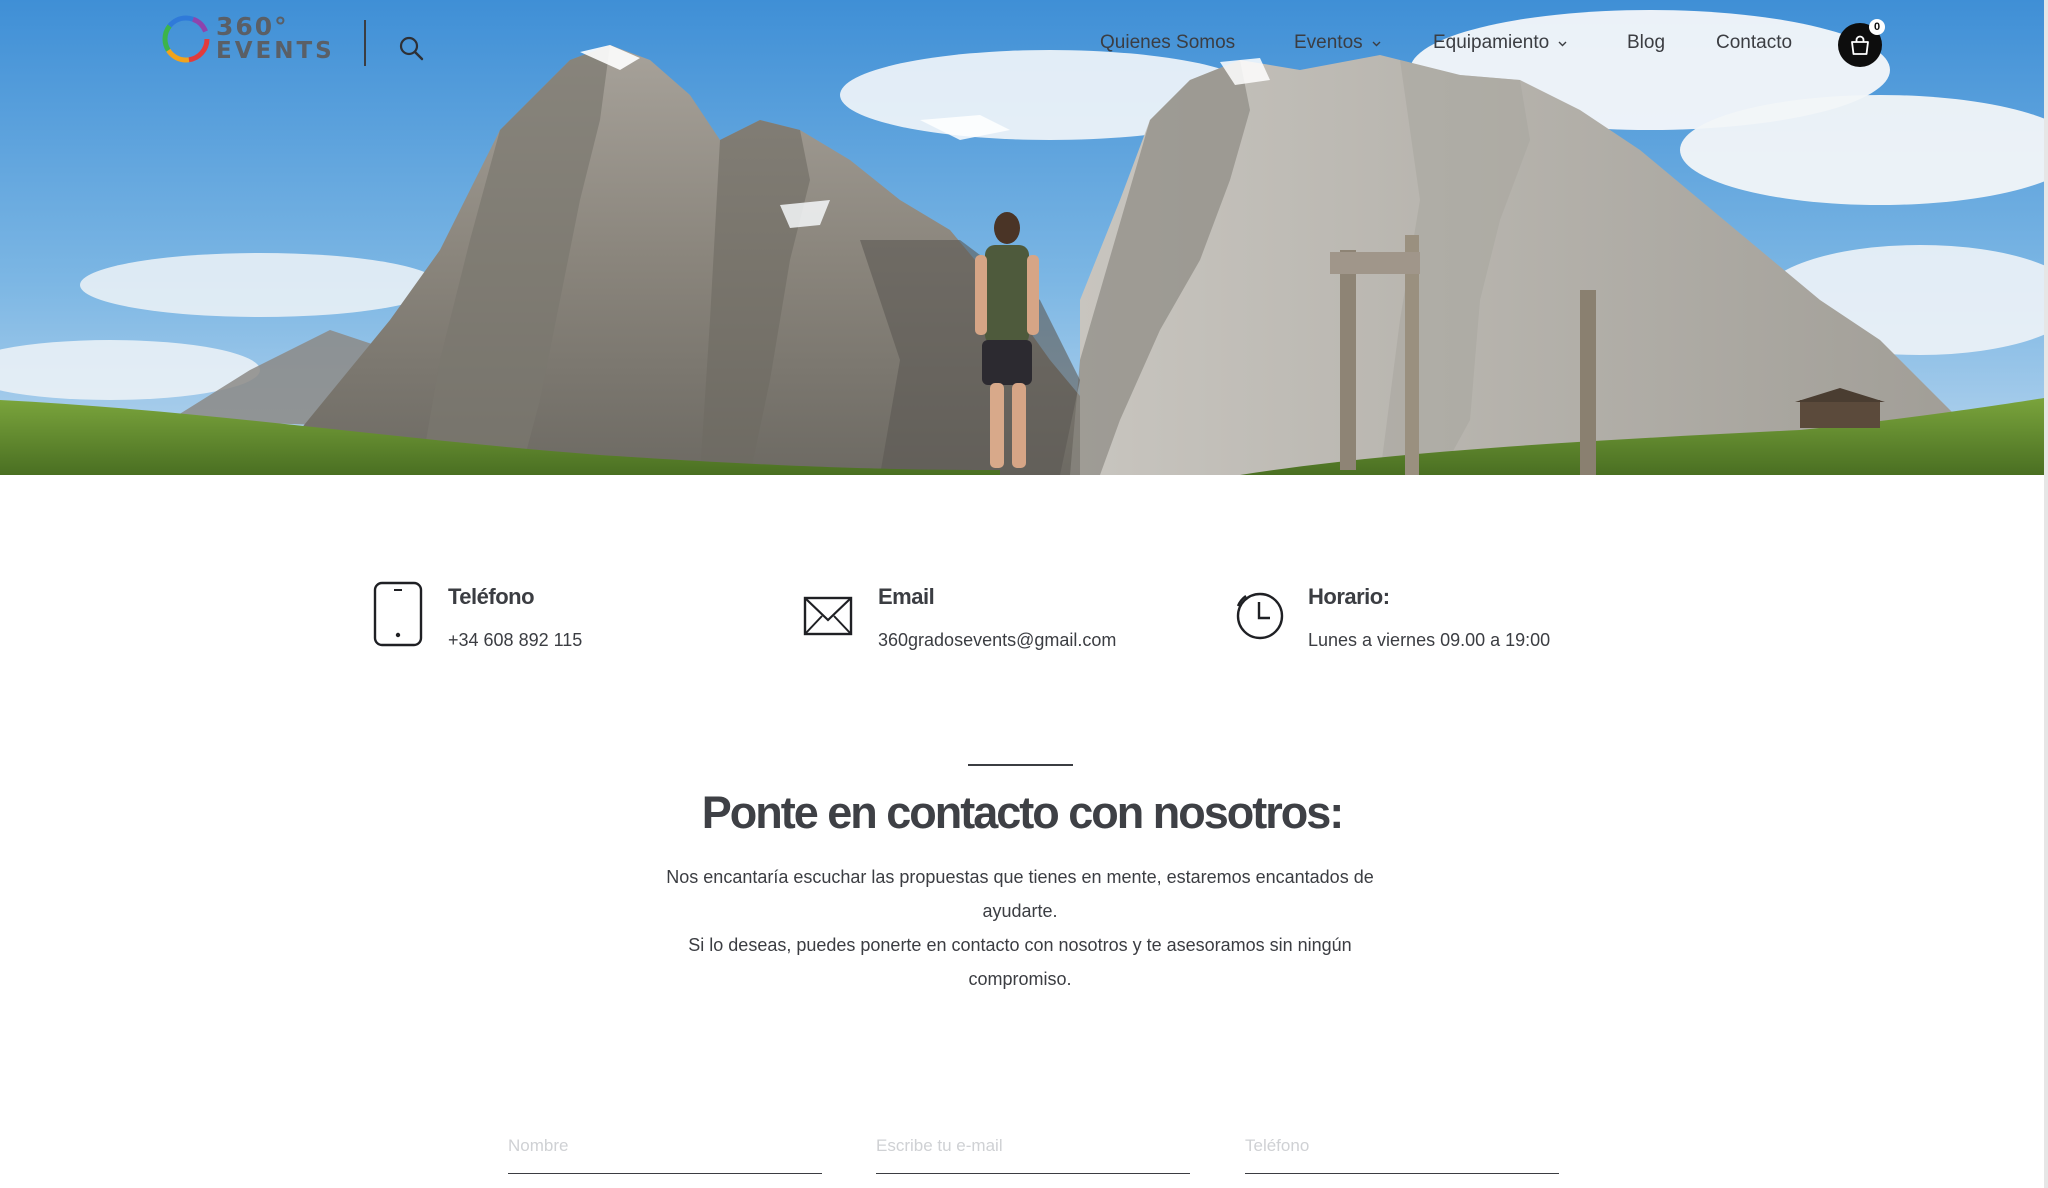 This screenshot has width=2048, height=1188. I want to click on nav-item-equipamiento: Equipamiento, so click(1500, 43).